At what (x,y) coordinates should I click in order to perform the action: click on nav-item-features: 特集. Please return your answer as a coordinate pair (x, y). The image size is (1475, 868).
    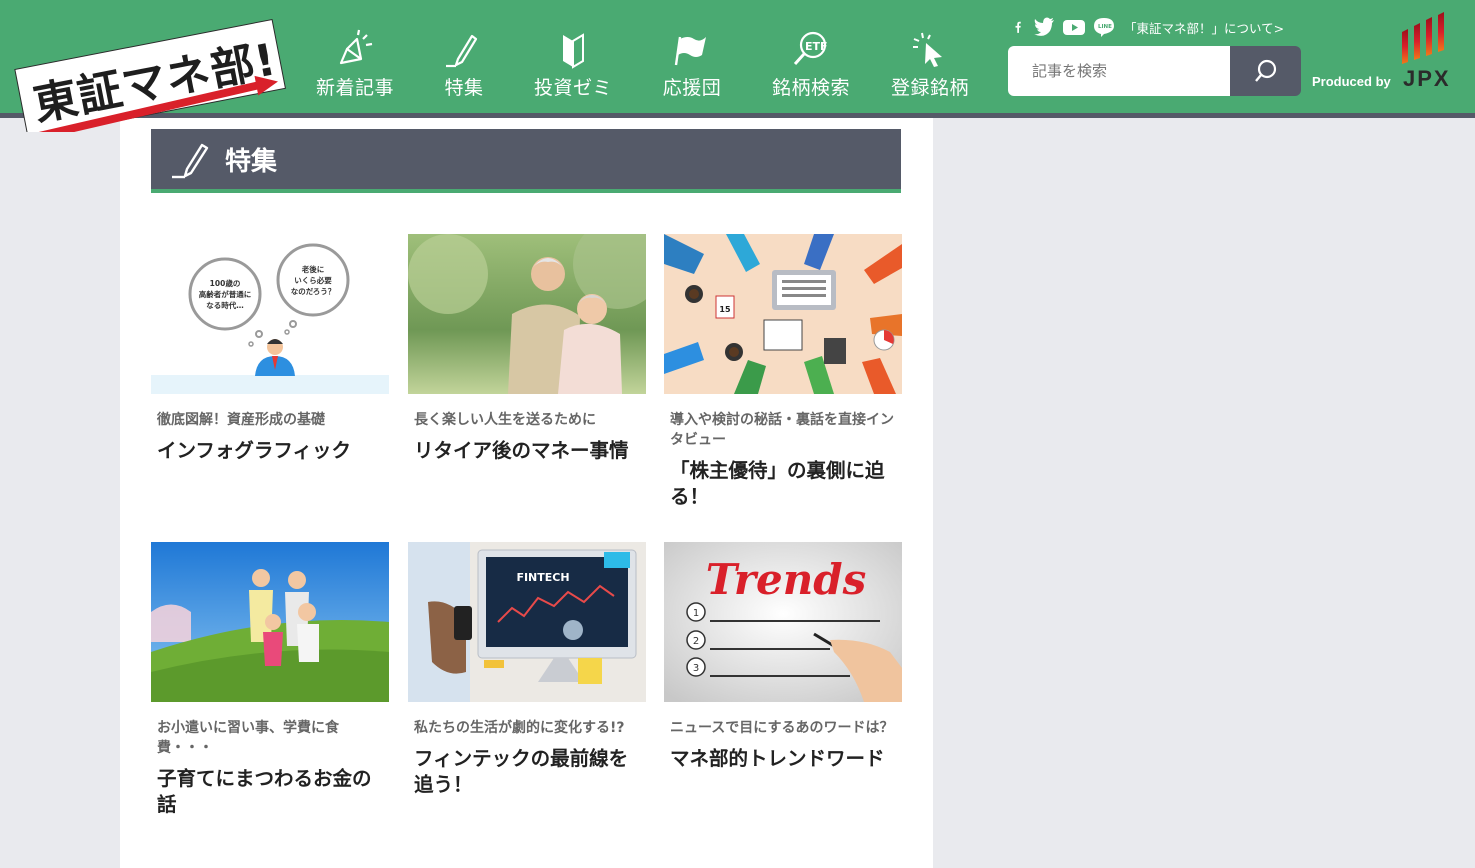
    Looking at the image, I should click on (464, 50).